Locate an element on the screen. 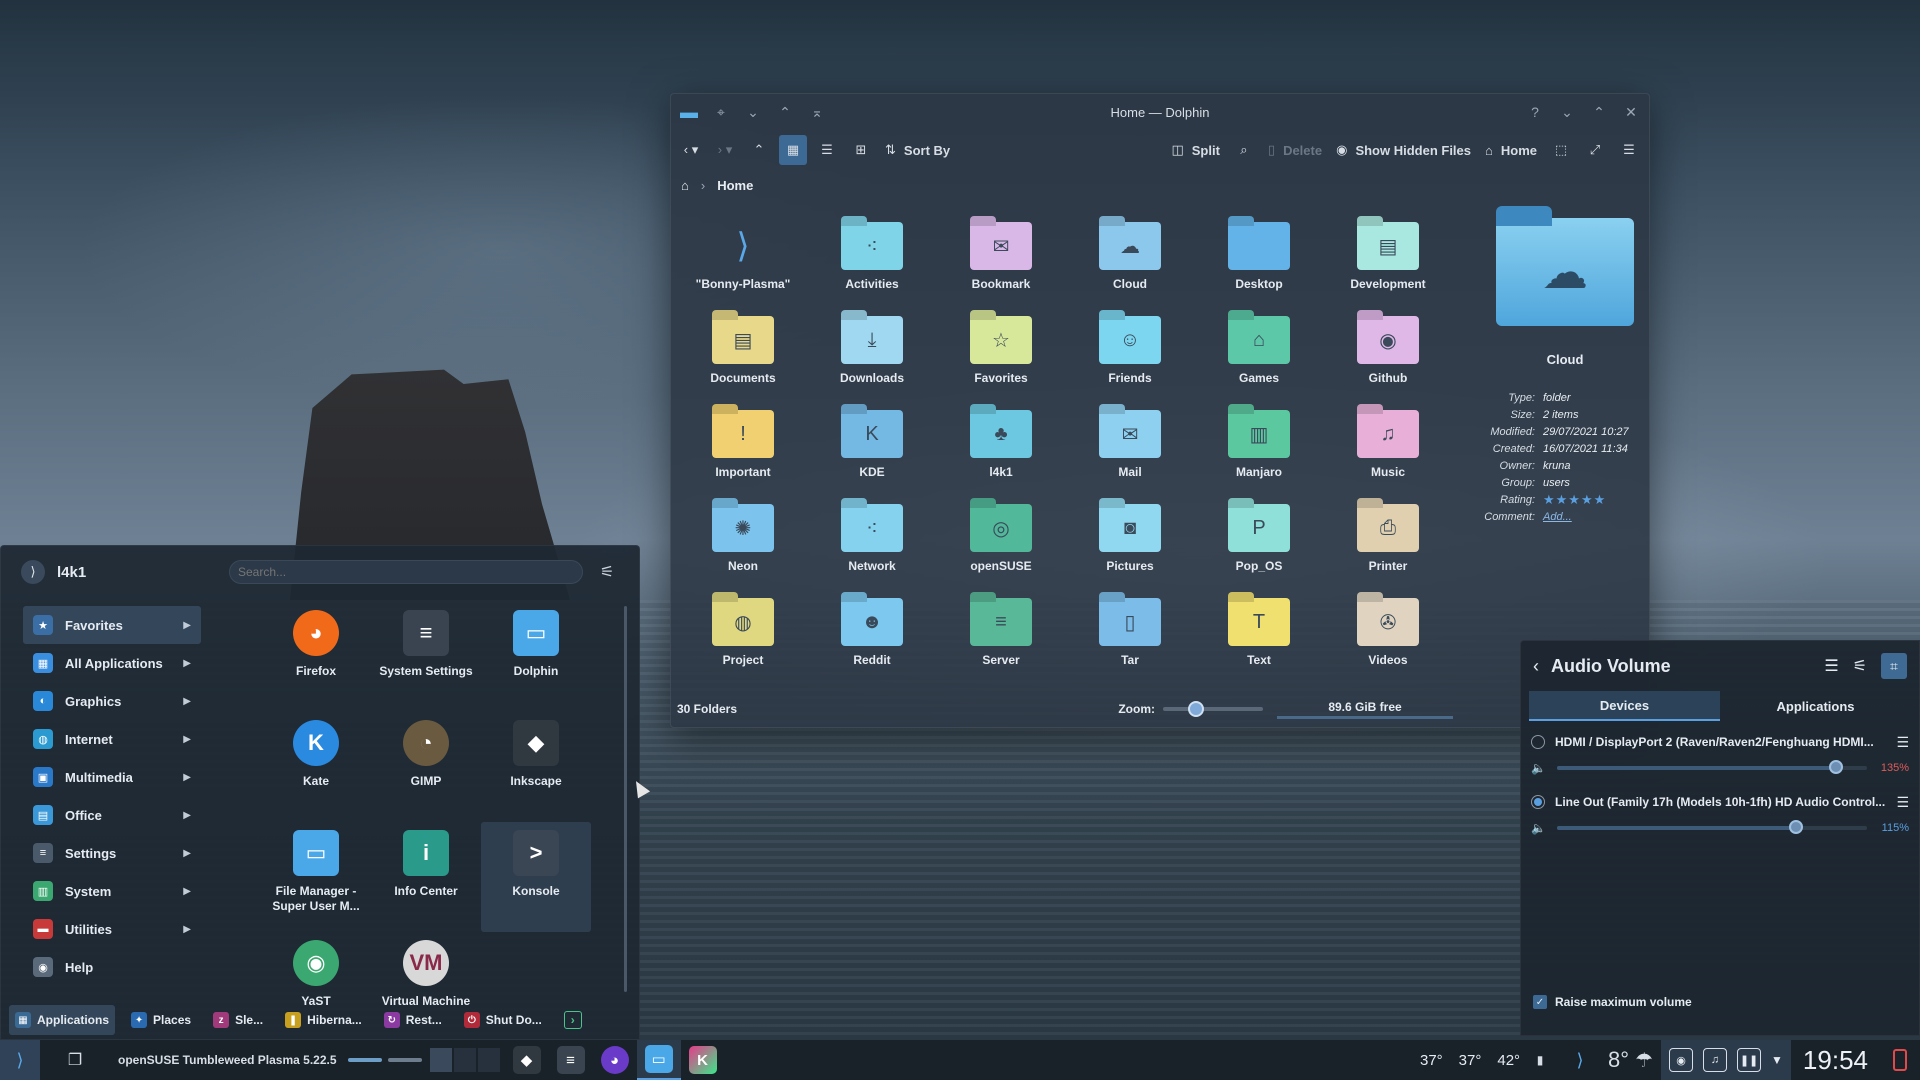 Image resolution: width=1920 pixels, height=1080 pixels. app-firefox: ◕ Firefox is located at coordinates (316, 657).